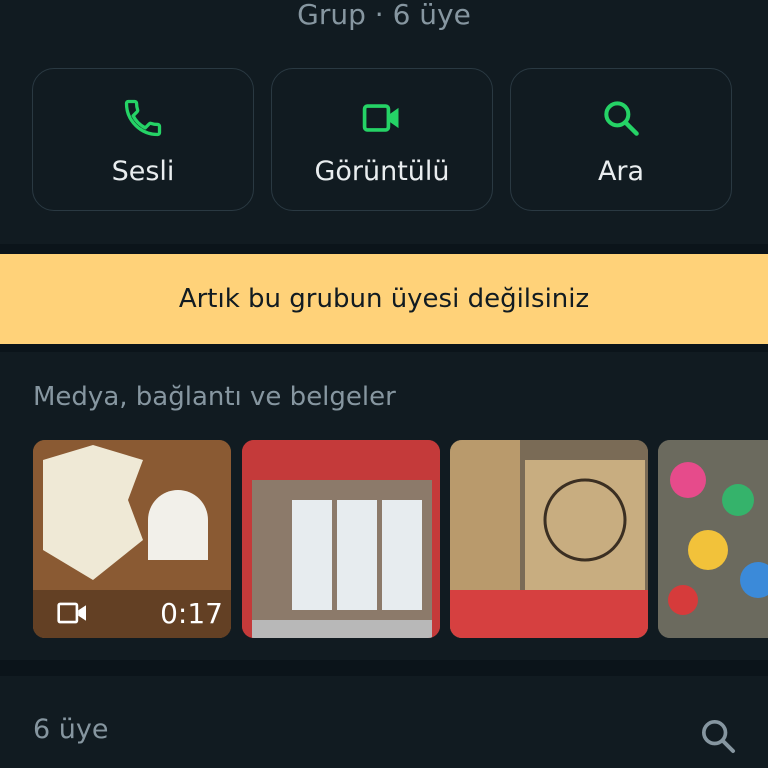 The height and width of the screenshot is (768, 768). Describe the element at coordinates (621, 139) in the screenshot. I see `search-button: Ara` at that location.